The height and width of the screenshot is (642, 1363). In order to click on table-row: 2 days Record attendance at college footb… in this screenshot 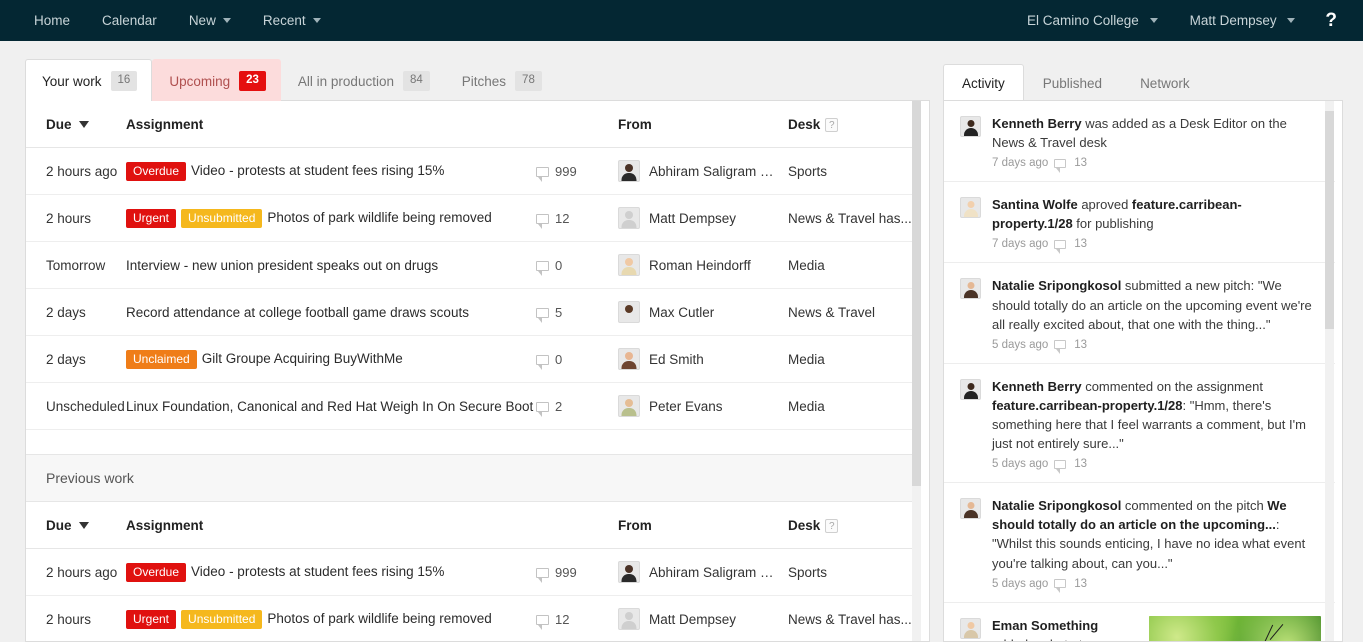, I will do `click(473, 312)`.